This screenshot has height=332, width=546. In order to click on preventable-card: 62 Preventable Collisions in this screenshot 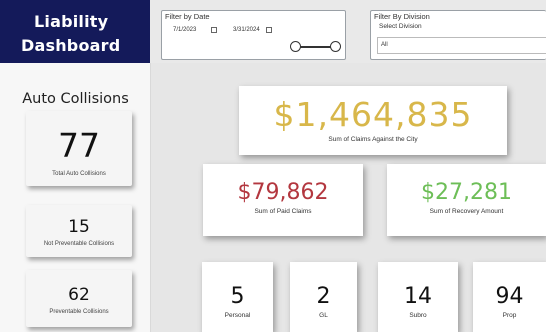, I will do `click(79, 298)`.